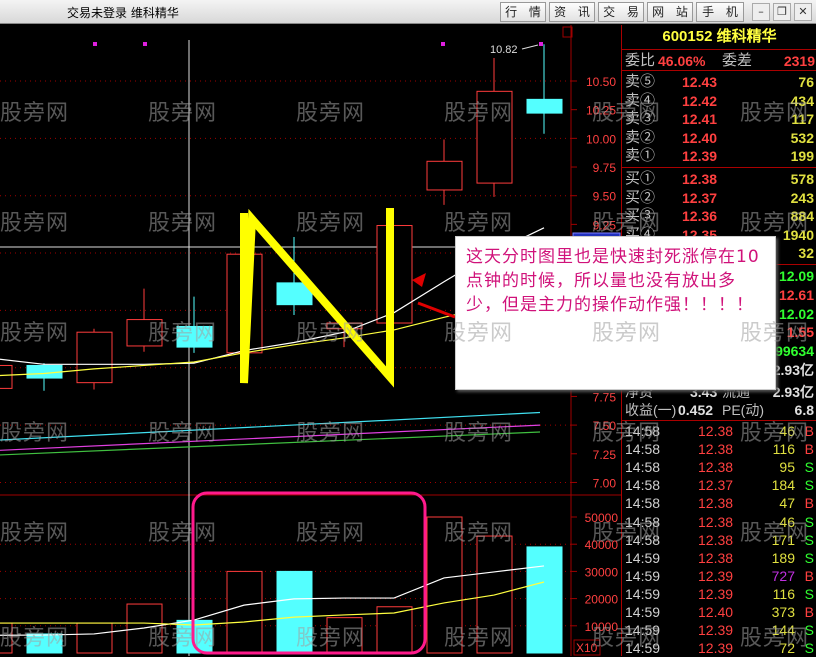 Image resolution: width=816 pixels, height=657 pixels. What do you see at coordinates (787, 467) in the screenshot?
I see `tick-volume: 95` at bounding box center [787, 467].